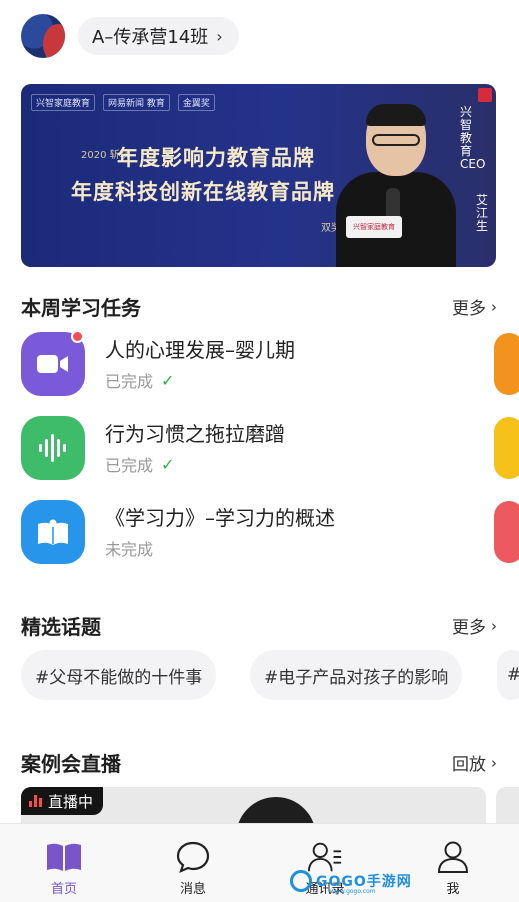 This screenshot has width=519, height=902. I want to click on banner-headline-1: 年度影响力教育品牌, so click(216, 157).